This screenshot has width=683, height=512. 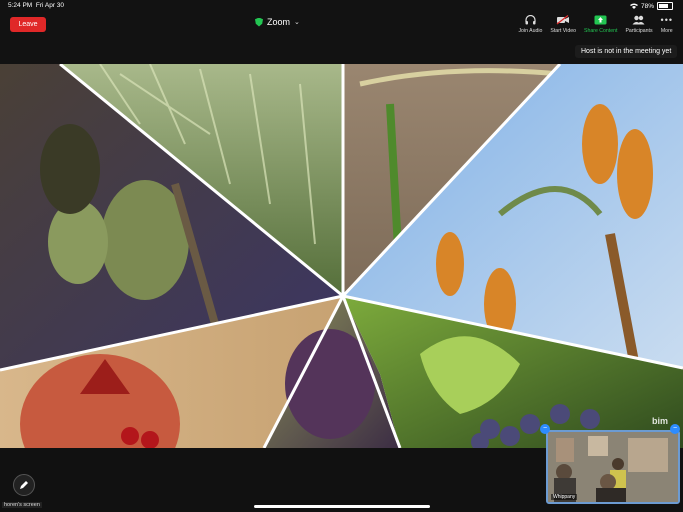 What do you see at coordinates (600, 20) in the screenshot?
I see `share-screen-icon` at bounding box center [600, 20].